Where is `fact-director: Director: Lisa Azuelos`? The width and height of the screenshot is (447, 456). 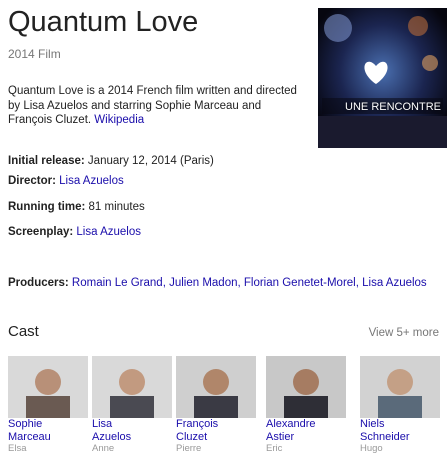 fact-director: Director: Lisa Azuelos is located at coordinates (66, 181).